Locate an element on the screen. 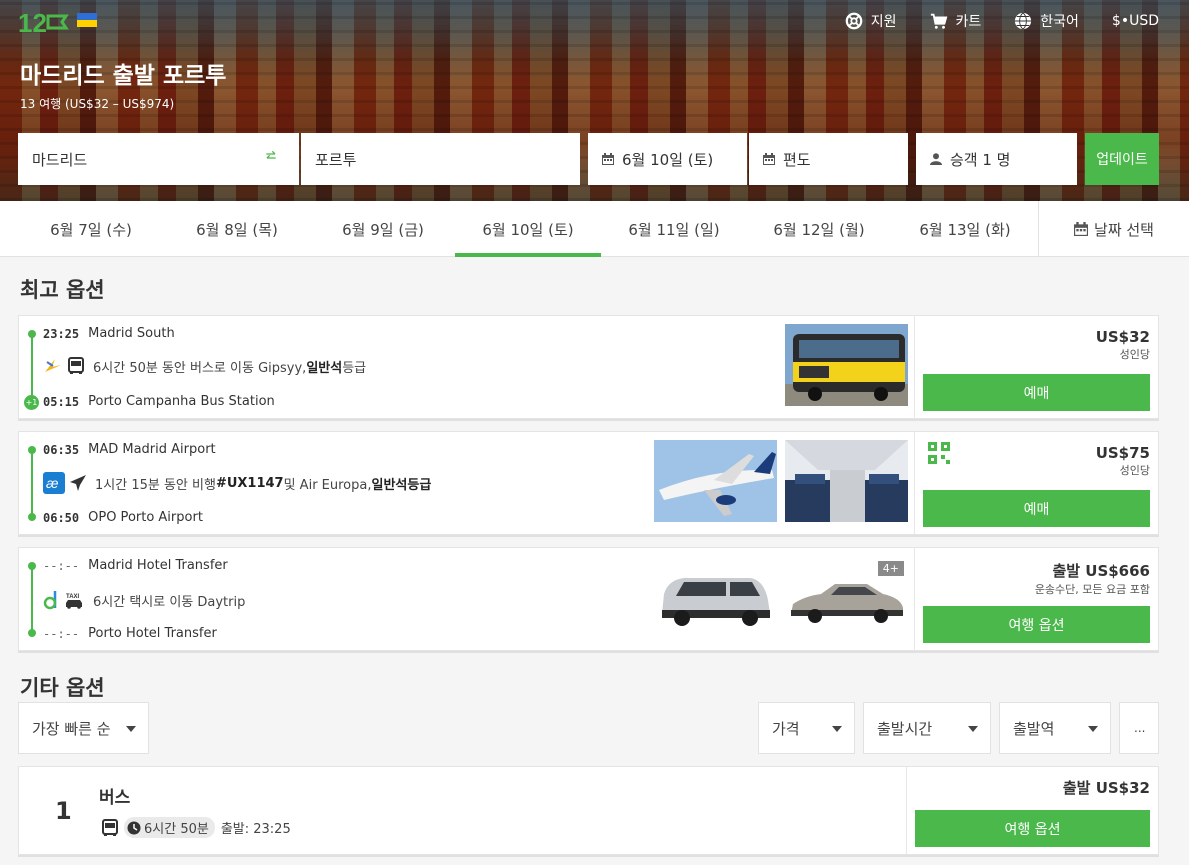 The image size is (1189, 865). date-field: 6월 10일 (토) is located at coordinates (667, 159).